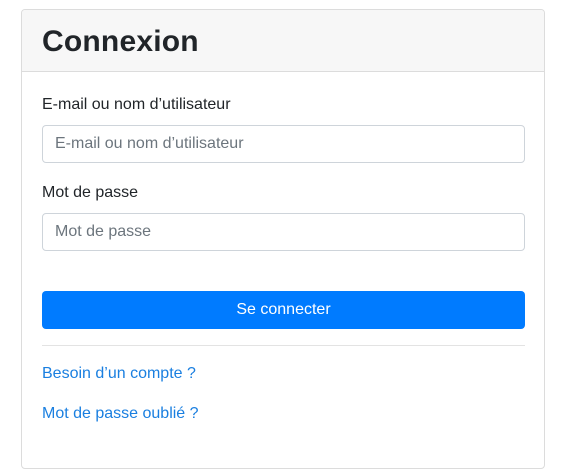  I want to click on page-title: Connexion, so click(120, 41).